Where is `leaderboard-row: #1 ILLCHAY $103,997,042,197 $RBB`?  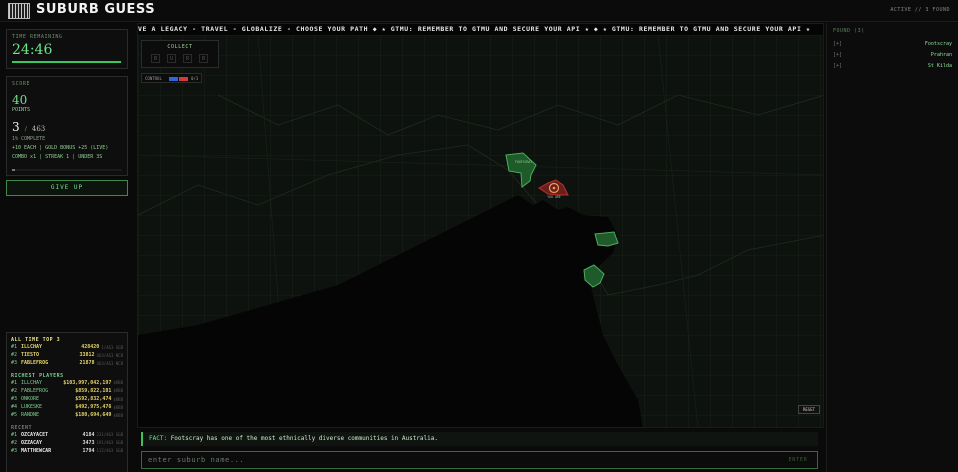
leaderboard-row: #1 ILLCHAY $103,997,042,197 $RBB is located at coordinates (67, 383).